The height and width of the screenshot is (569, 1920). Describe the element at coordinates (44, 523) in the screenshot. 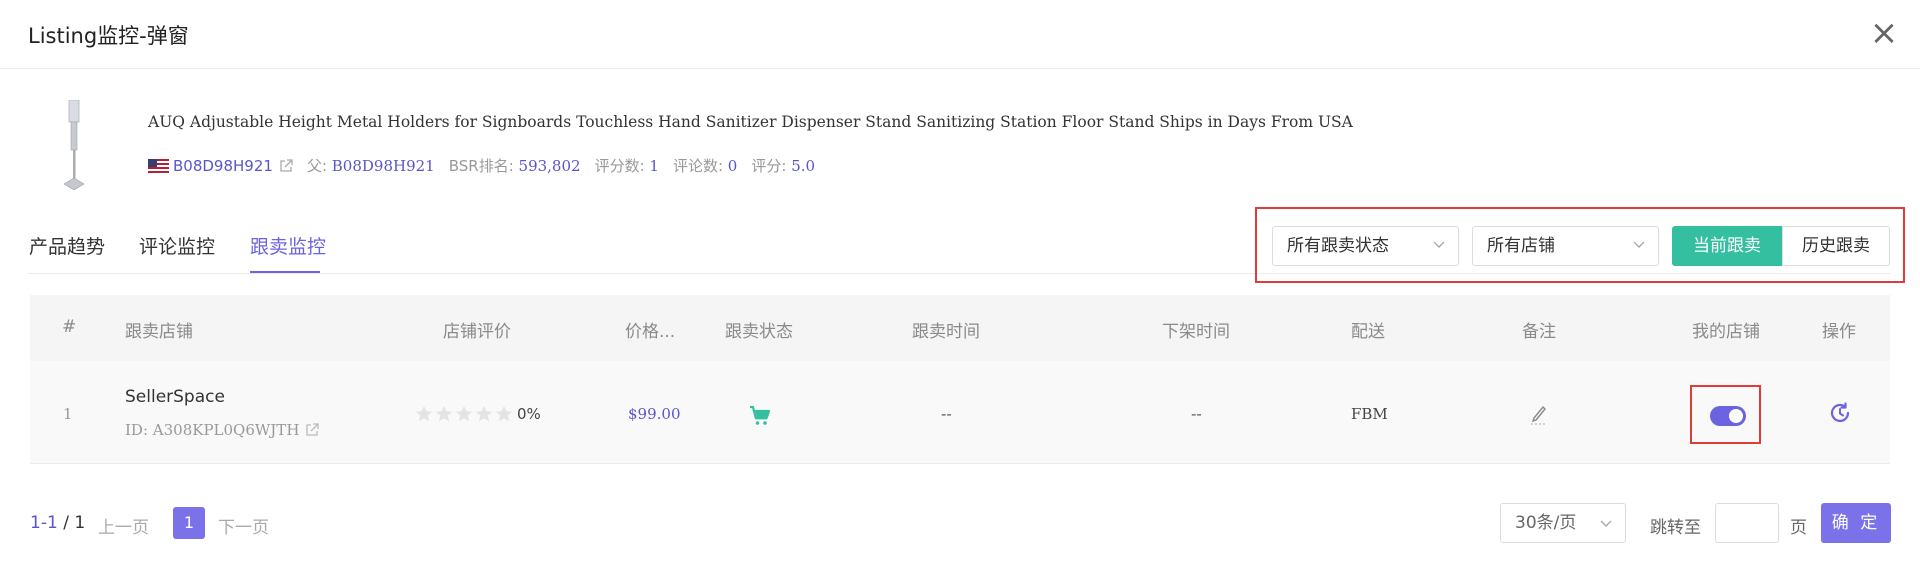

I see `page-range: 1-1` at that location.